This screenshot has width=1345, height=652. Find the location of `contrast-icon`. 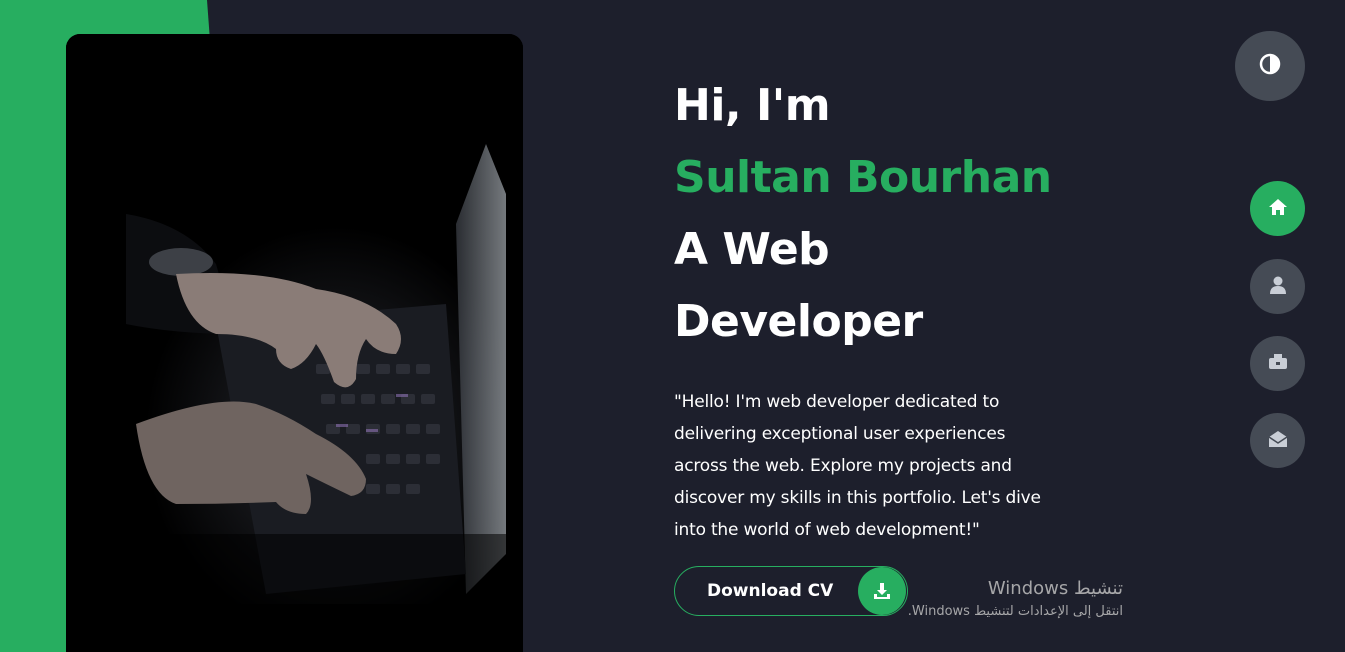

contrast-icon is located at coordinates (1270, 66).